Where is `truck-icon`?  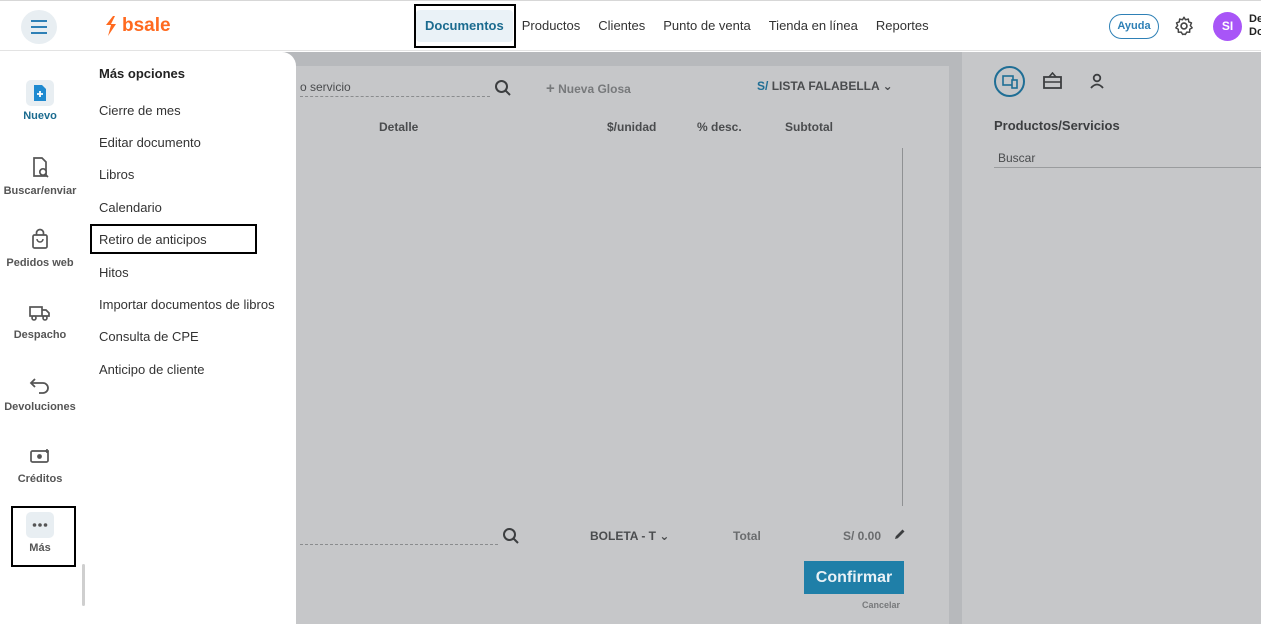 truck-icon is located at coordinates (39, 313).